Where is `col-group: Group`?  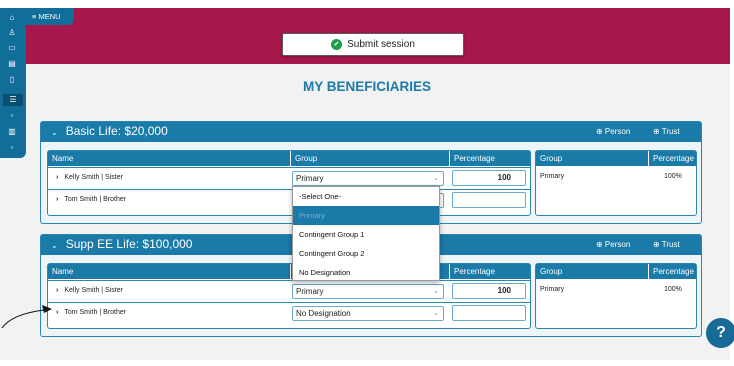 col-group: Group is located at coordinates (370, 158).